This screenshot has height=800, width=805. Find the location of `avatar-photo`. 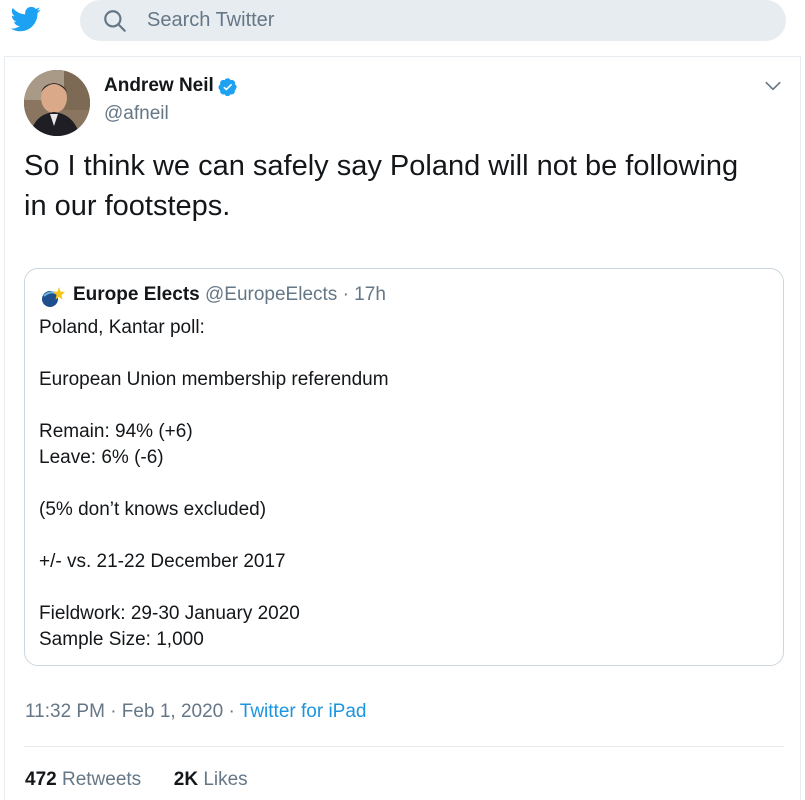

avatar-photo is located at coordinates (57, 103).